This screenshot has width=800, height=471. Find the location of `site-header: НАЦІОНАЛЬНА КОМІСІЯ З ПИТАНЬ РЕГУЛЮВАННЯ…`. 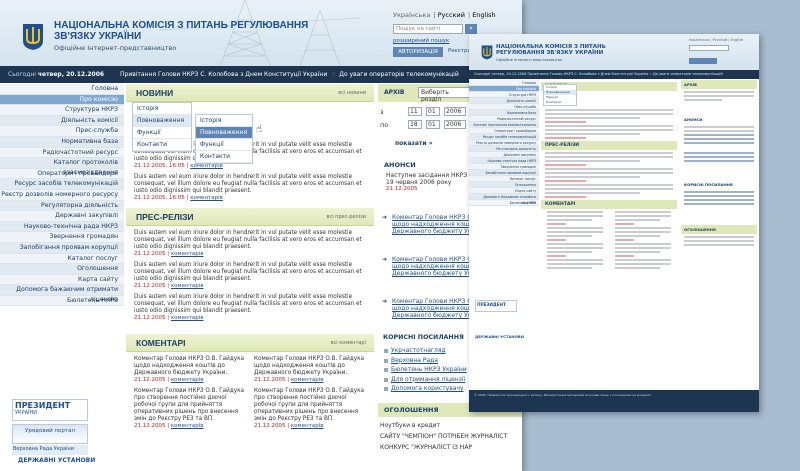

site-header: НАЦІОНАЛЬНА КОМІСІЯ З ПИТАНЬ РЕГУЛЮВАННЯ… is located at coordinates (261, 33).